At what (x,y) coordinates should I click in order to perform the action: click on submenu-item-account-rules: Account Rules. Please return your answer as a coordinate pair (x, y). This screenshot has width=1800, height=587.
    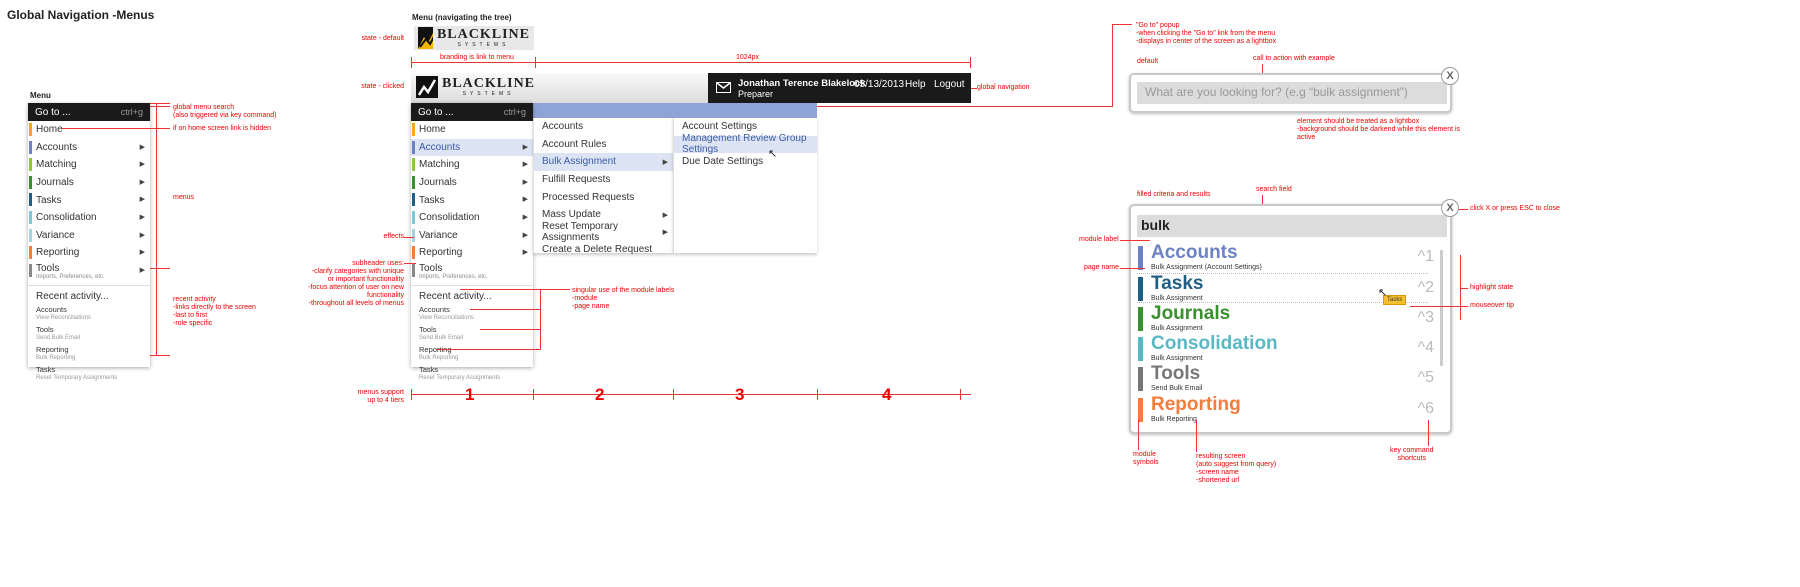
    Looking at the image, I should click on (603, 145).